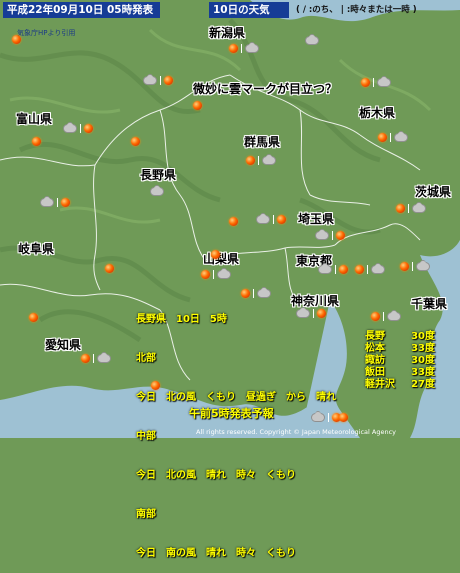  I want to click on pref-label-toyama: 富山県, so click(34, 119).